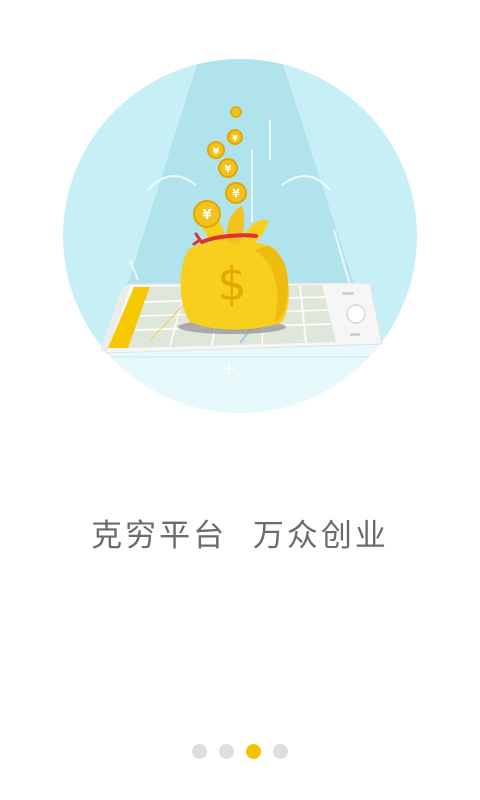  What do you see at coordinates (236, 112) in the screenshot?
I see `coin-icon` at bounding box center [236, 112].